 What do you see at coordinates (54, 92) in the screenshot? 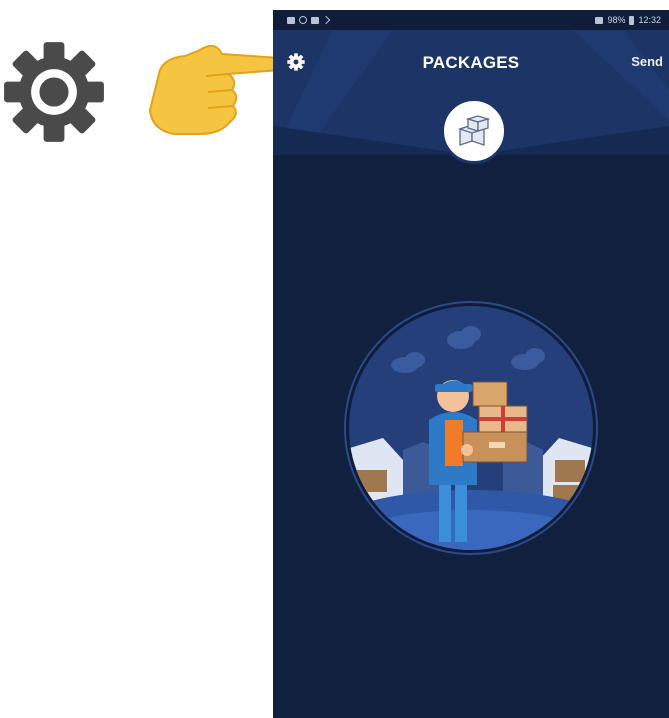
I see `gear-icon` at bounding box center [54, 92].